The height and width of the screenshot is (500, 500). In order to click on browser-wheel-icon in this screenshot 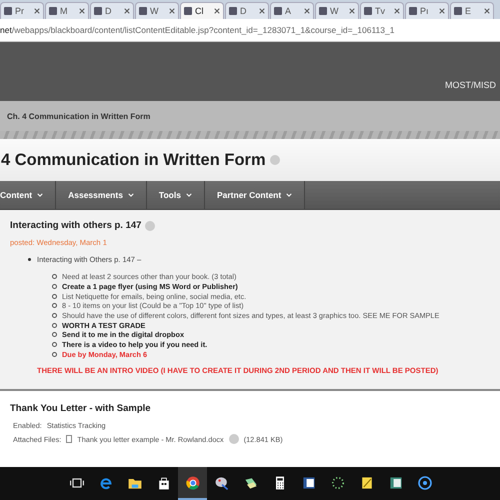, I will do `click(192, 482)`.